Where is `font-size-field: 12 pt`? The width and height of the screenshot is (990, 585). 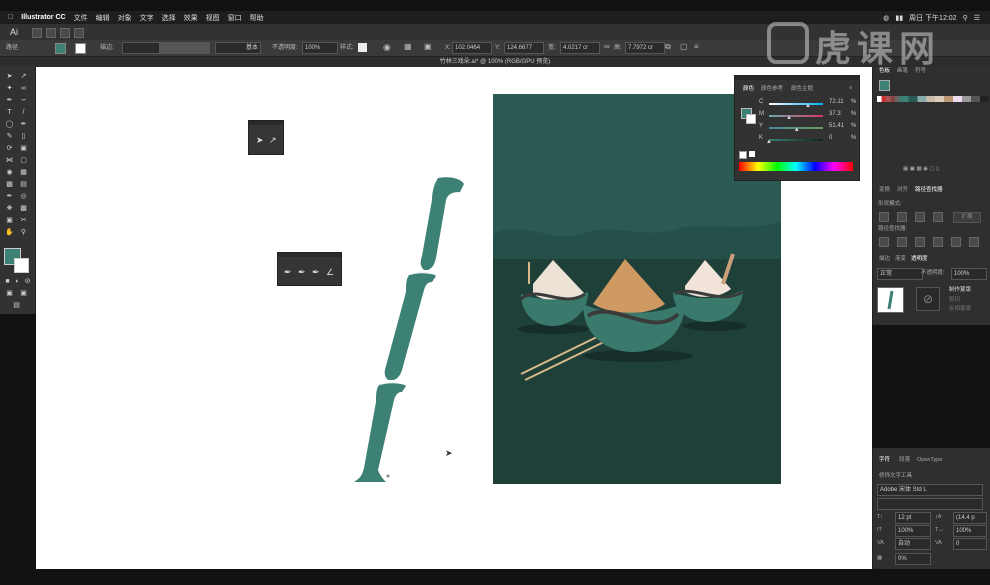
font-size-field: 12 pt is located at coordinates (913, 518).